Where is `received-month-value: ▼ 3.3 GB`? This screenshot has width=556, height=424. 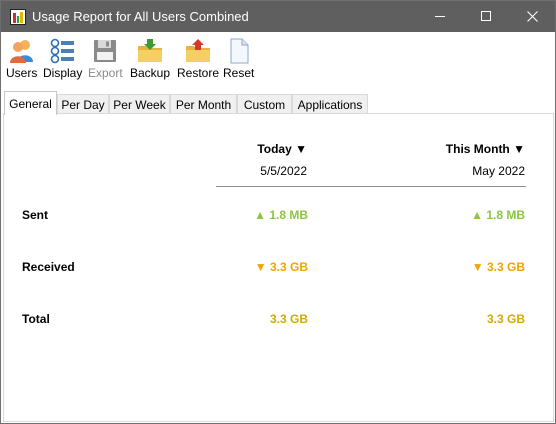
received-month-value: ▼ 3.3 GB is located at coordinates (498, 267).